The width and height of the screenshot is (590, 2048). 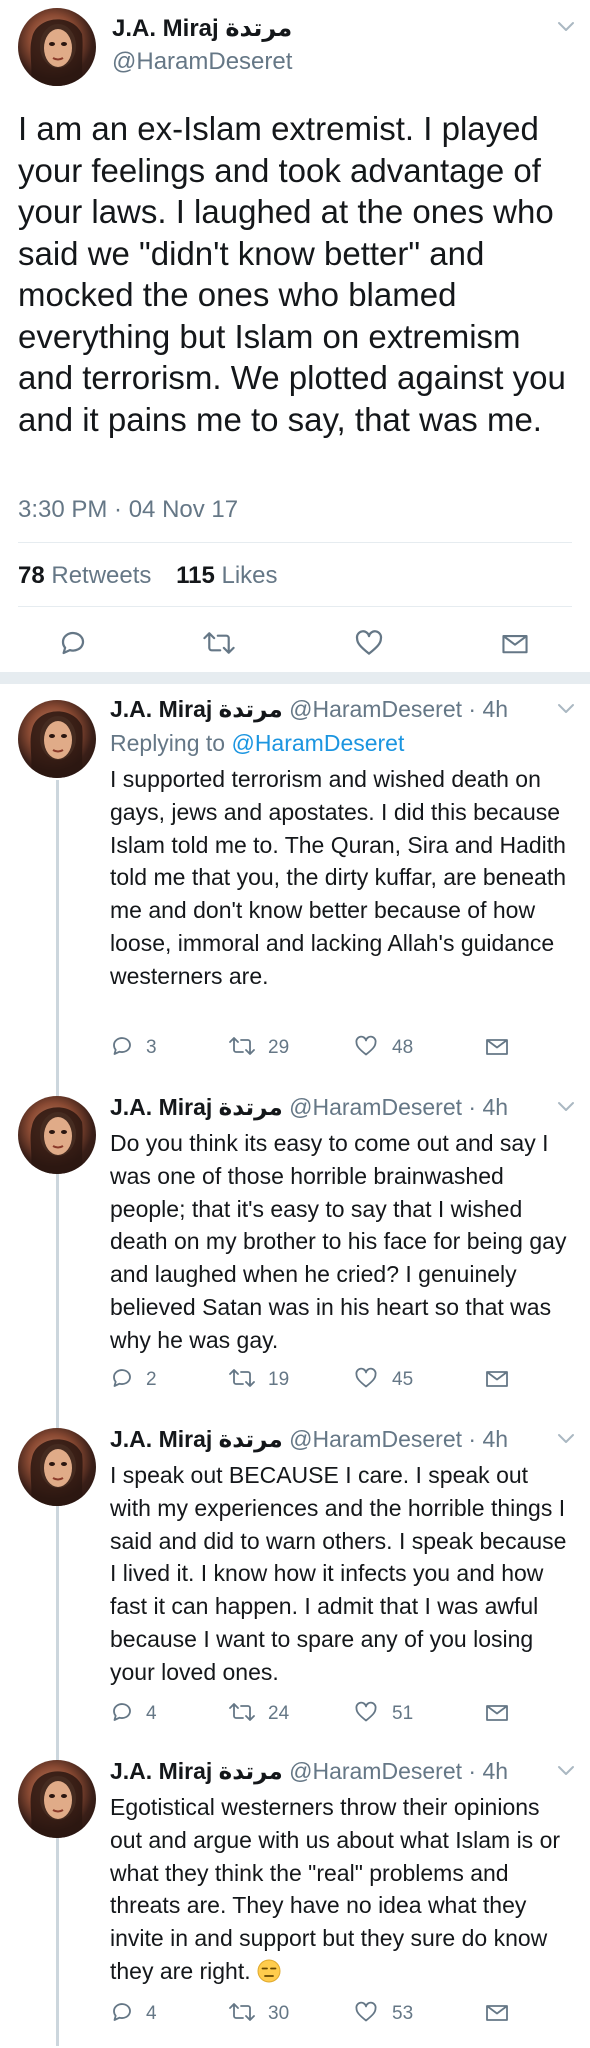 What do you see at coordinates (295, 678) in the screenshot?
I see `section-separator` at bounding box center [295, 678].